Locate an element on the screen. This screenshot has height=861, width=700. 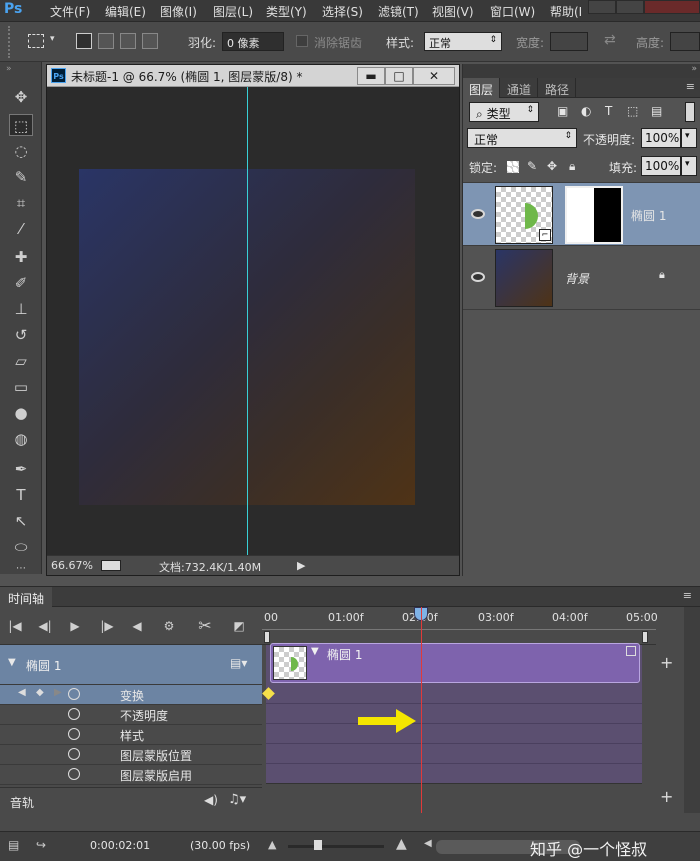
new-selection-icon is located at coordinates (84, 41).